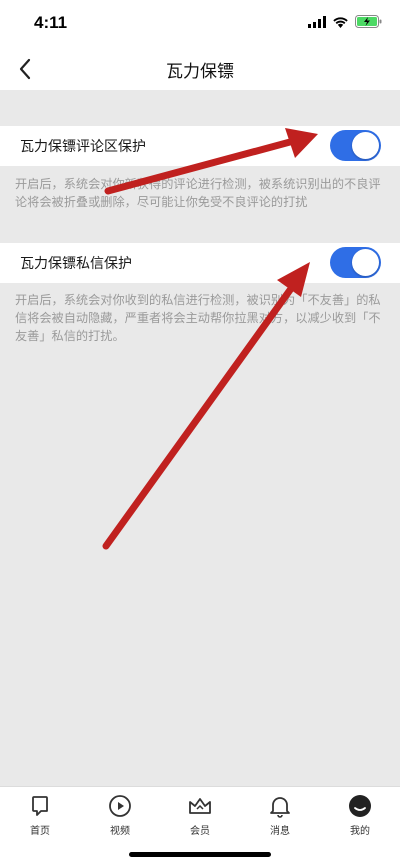  Describe the element at coordinates (120, 806) in the screenshot. I see `video-icon` at that location.